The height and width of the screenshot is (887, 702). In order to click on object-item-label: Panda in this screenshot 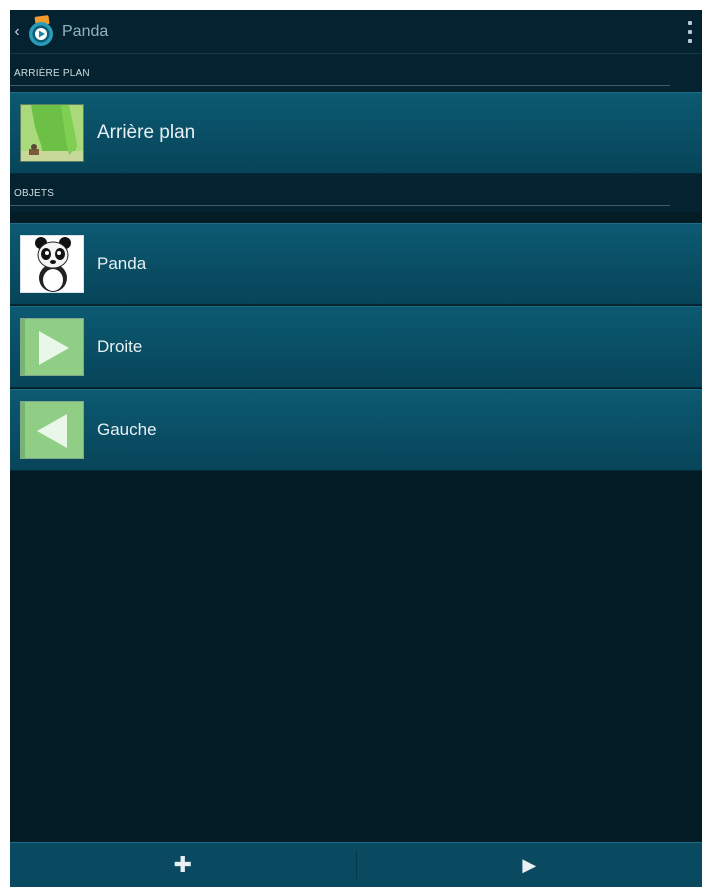, I will do `click(122, 263)`.